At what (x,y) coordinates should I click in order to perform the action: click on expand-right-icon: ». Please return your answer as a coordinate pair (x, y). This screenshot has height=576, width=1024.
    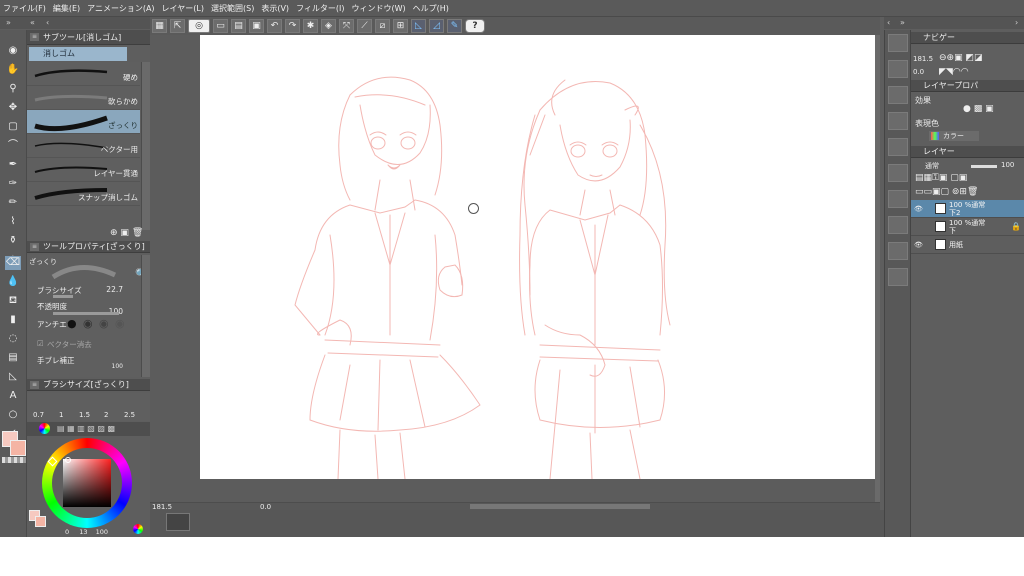
    Looking at the image, I should click on (902, 22).